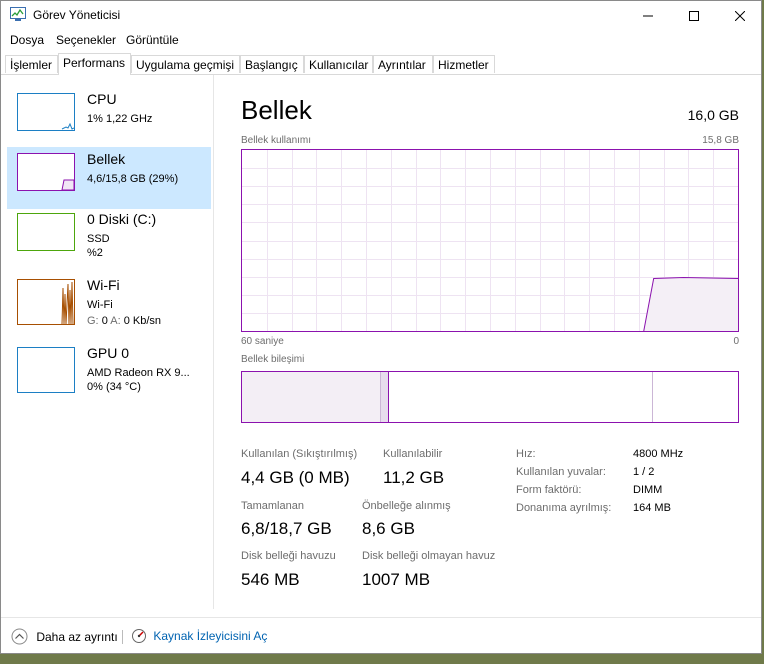 Image resolution: width=764 pixels, height=664 pixels. I want to click on title-bar: Görev Yöneticisi, so click(381, 16).